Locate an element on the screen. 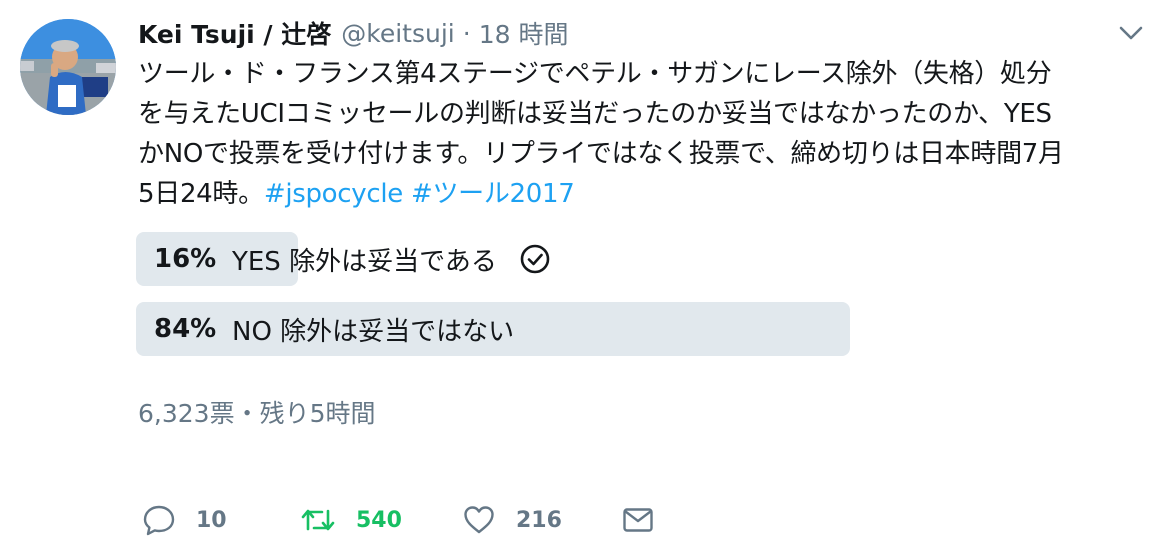  poll-choice-content: 16% YES 除外は妥当である is located at coordinates (352, 259).